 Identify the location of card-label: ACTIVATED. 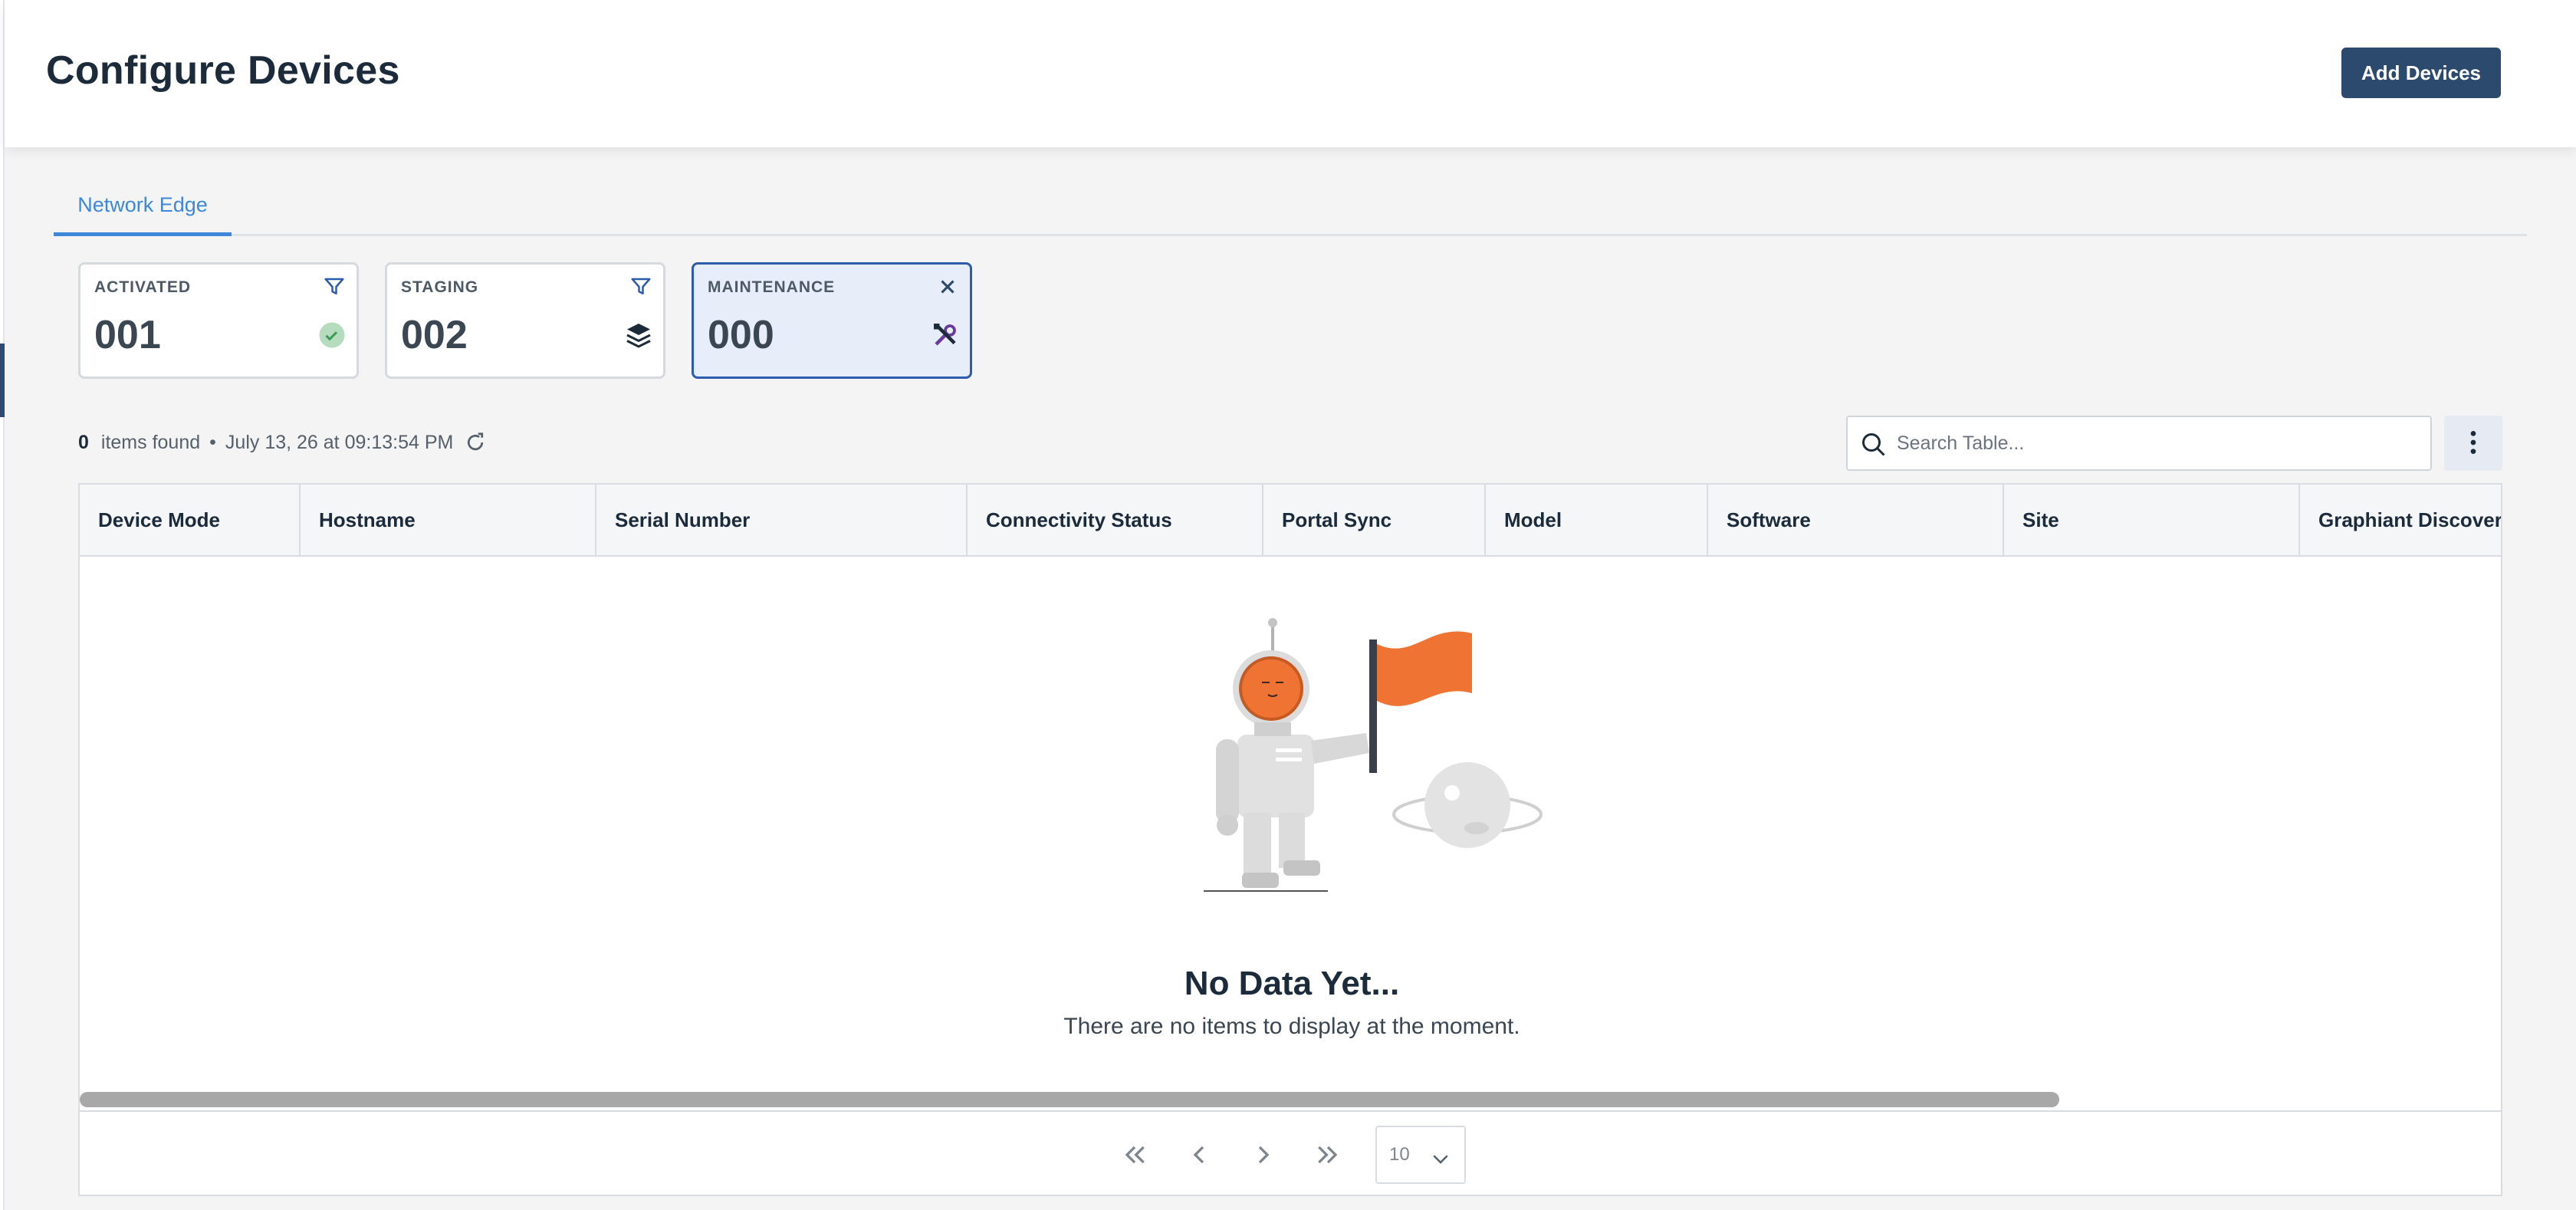
(143, 287).